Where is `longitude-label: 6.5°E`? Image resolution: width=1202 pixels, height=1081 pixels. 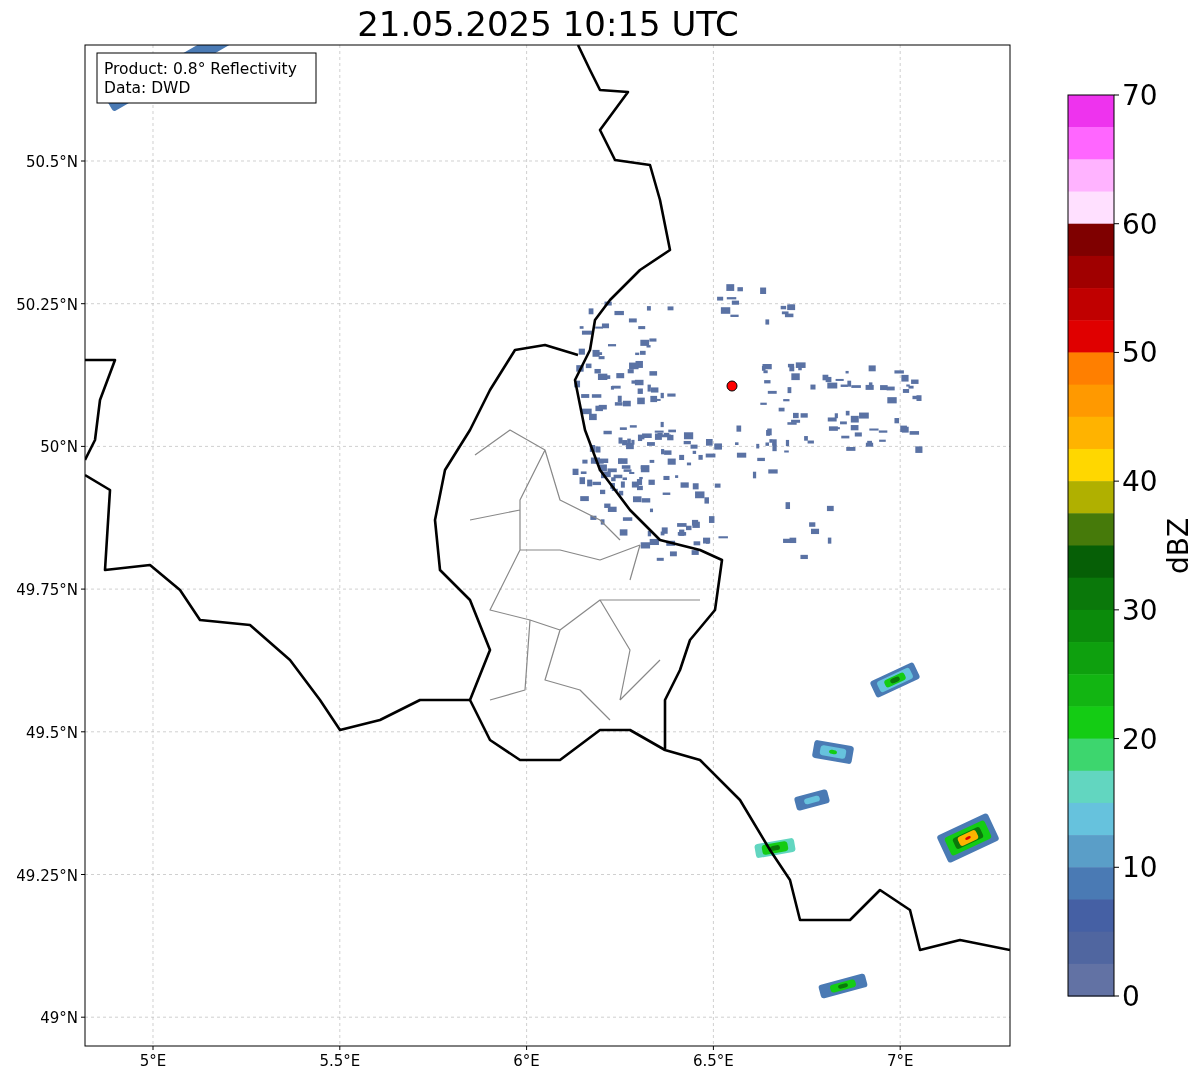
longitude-label: 6.5°E is located at coordinates (713, 1061).